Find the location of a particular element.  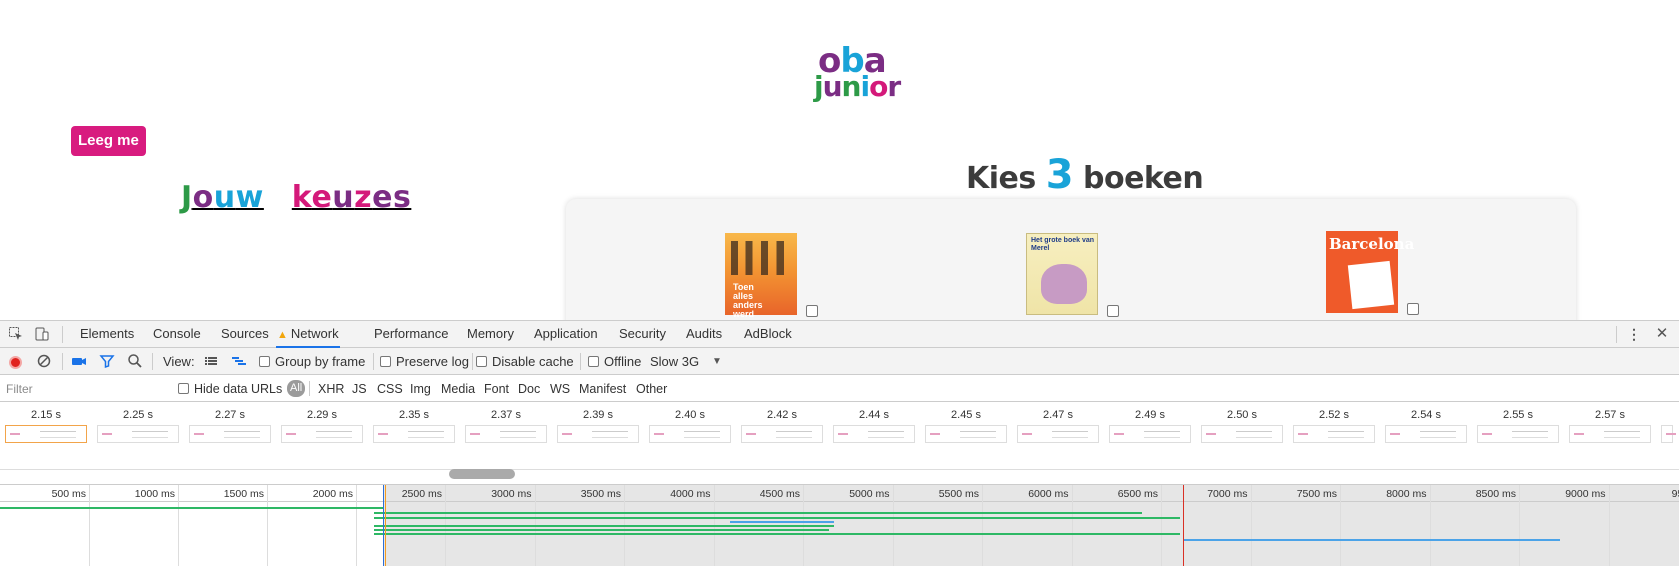

frame-time-label: 2.55 s is located at coordinates (1518, 415).